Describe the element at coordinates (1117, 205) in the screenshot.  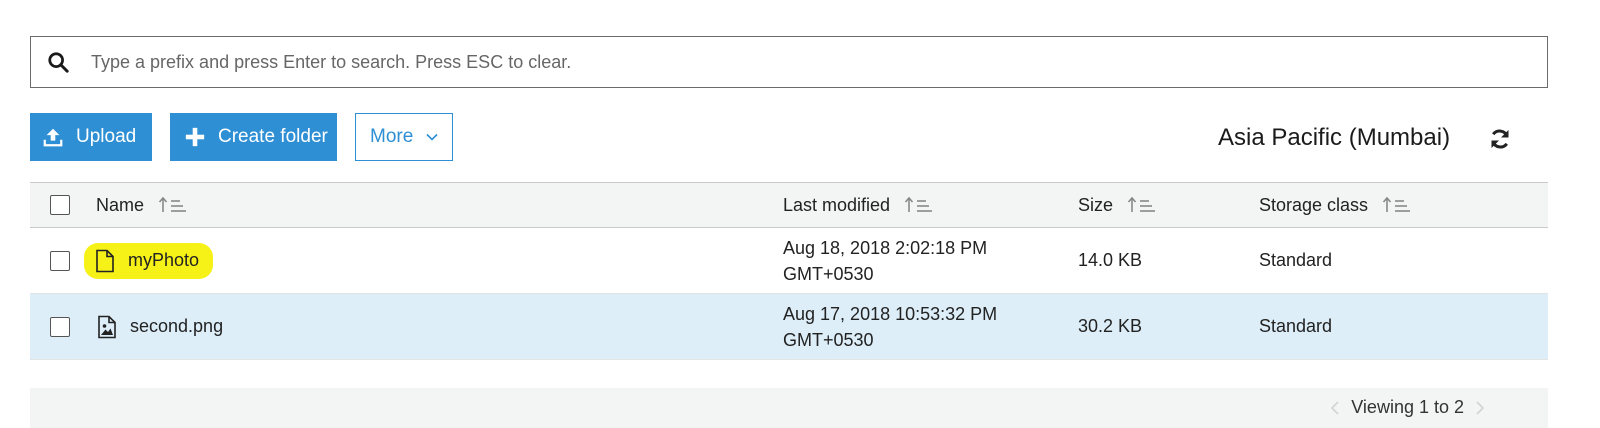
I see `column-header-size: Size` at that location.